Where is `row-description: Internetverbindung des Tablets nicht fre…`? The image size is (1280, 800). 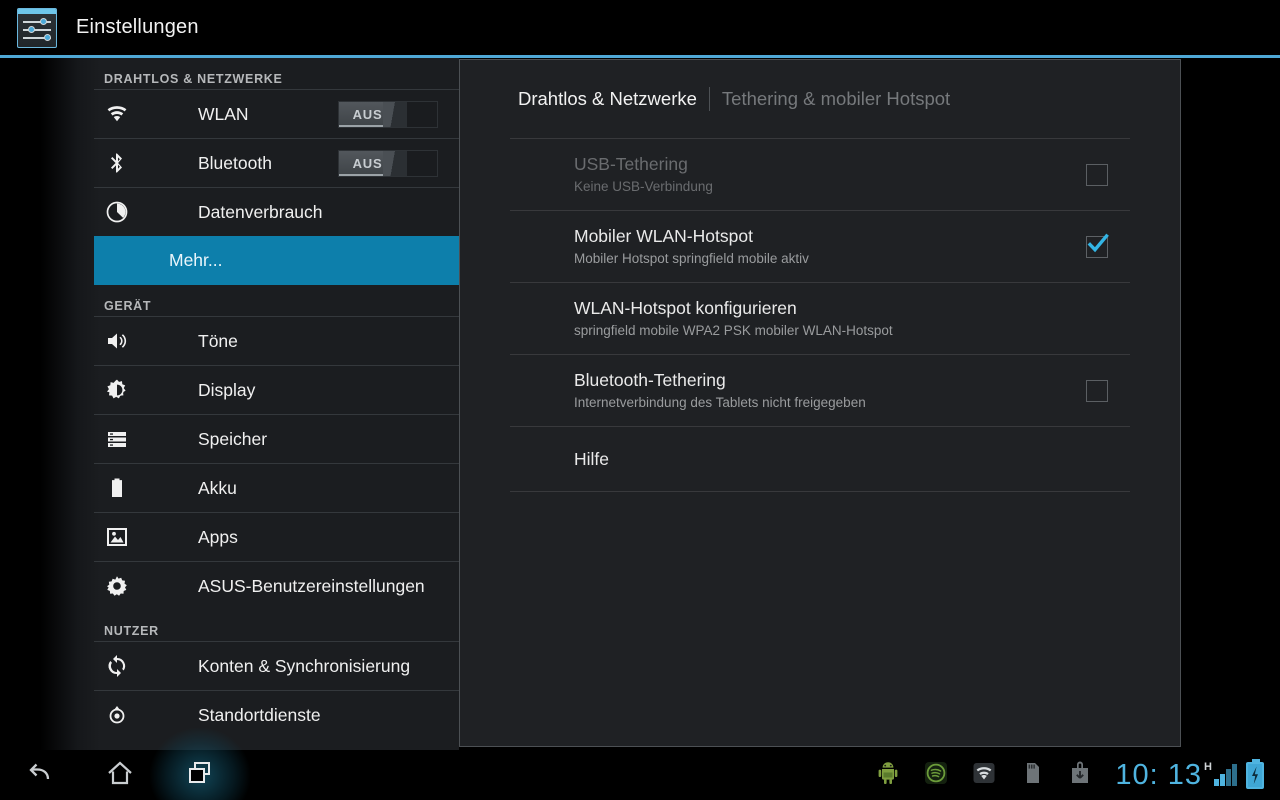
row-description: Internetverbindung des Tablets nicht fre… is located at coordinates (720, 402).